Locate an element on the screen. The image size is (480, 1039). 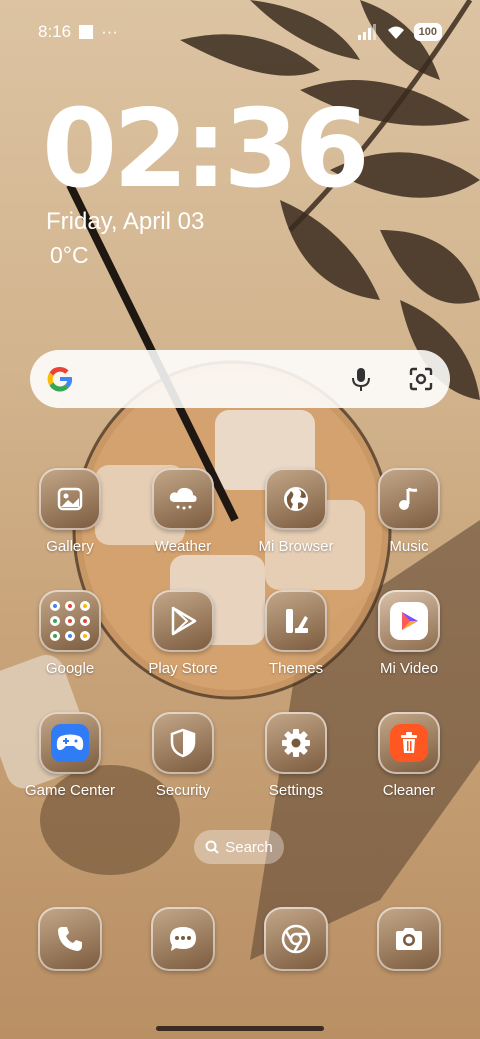
google-search-widget is located at coordinates (240, 379).